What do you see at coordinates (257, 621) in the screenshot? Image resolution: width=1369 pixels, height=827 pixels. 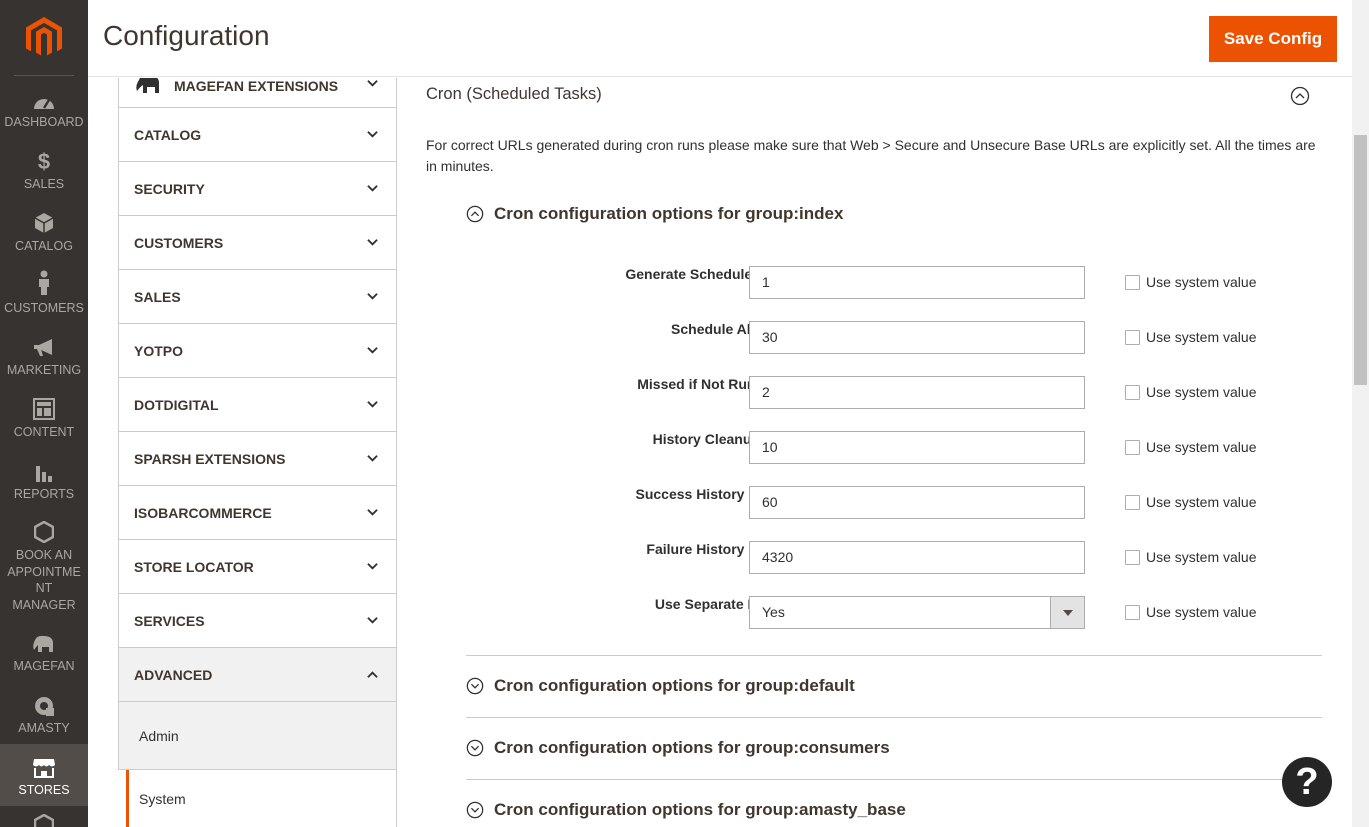 I see `tab-services: SERVICES` at bounding box center [257, 621].